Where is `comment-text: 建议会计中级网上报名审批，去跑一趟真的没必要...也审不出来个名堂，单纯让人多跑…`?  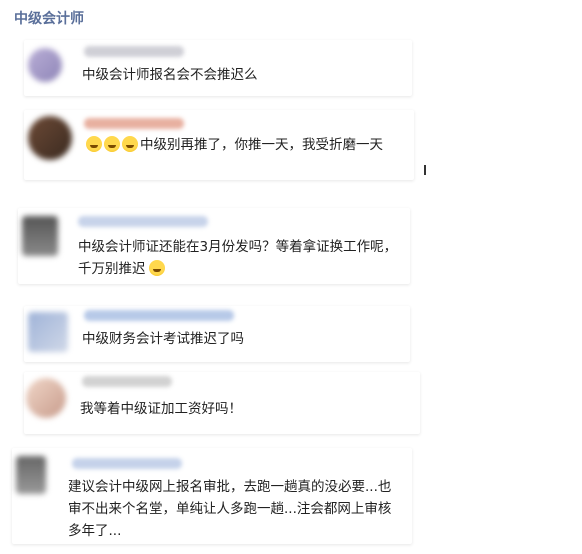
comment-text: 建议会计中级网上报名审批，去跑一趟真的没必要...也审不出来个名堂，单纯让人多跑… is located at coordinates (230, 509).